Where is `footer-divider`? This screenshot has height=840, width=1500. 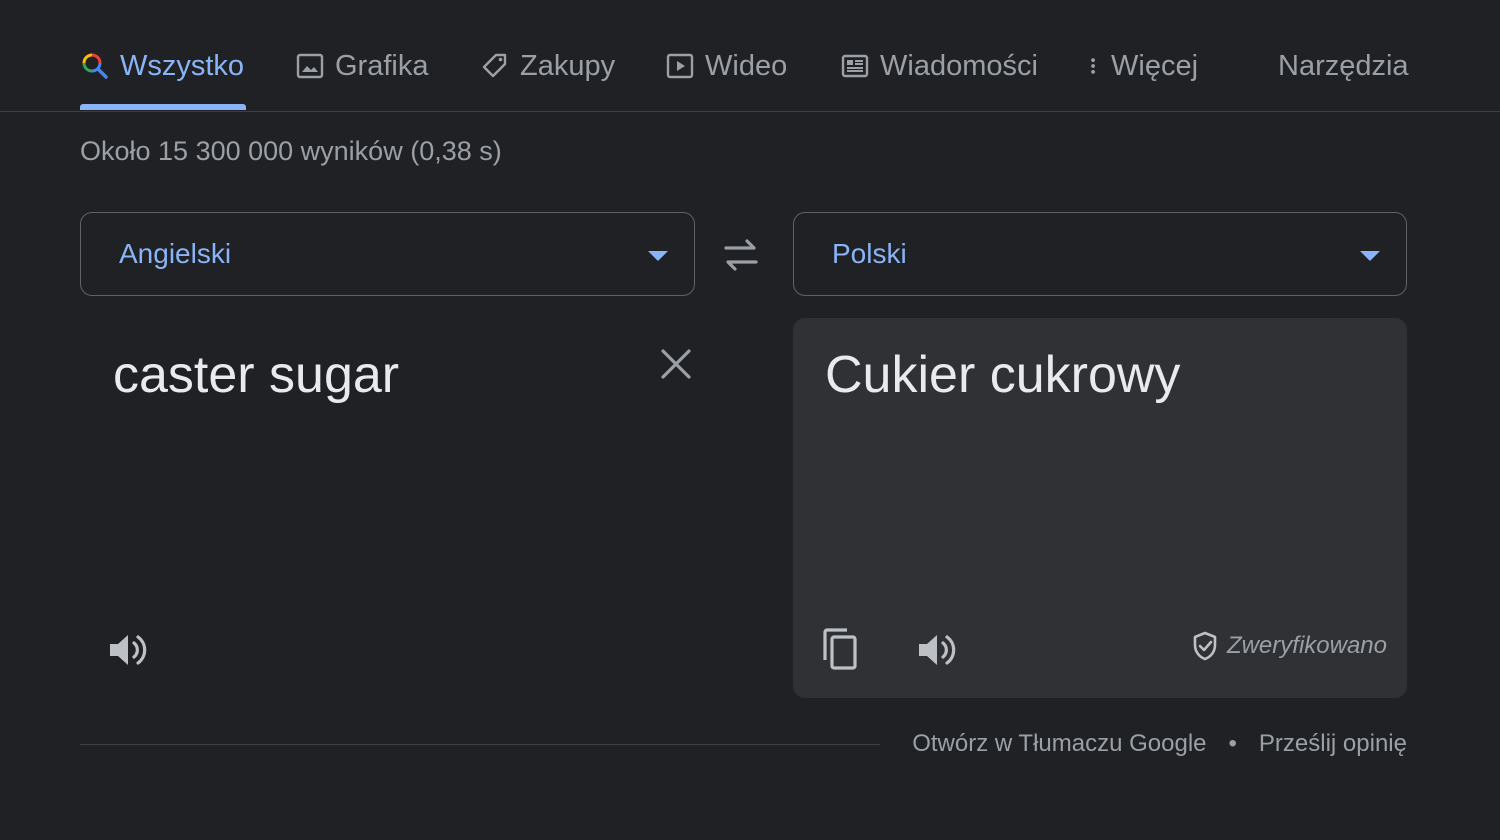
footer-divider is located at coordinates (480, 744).